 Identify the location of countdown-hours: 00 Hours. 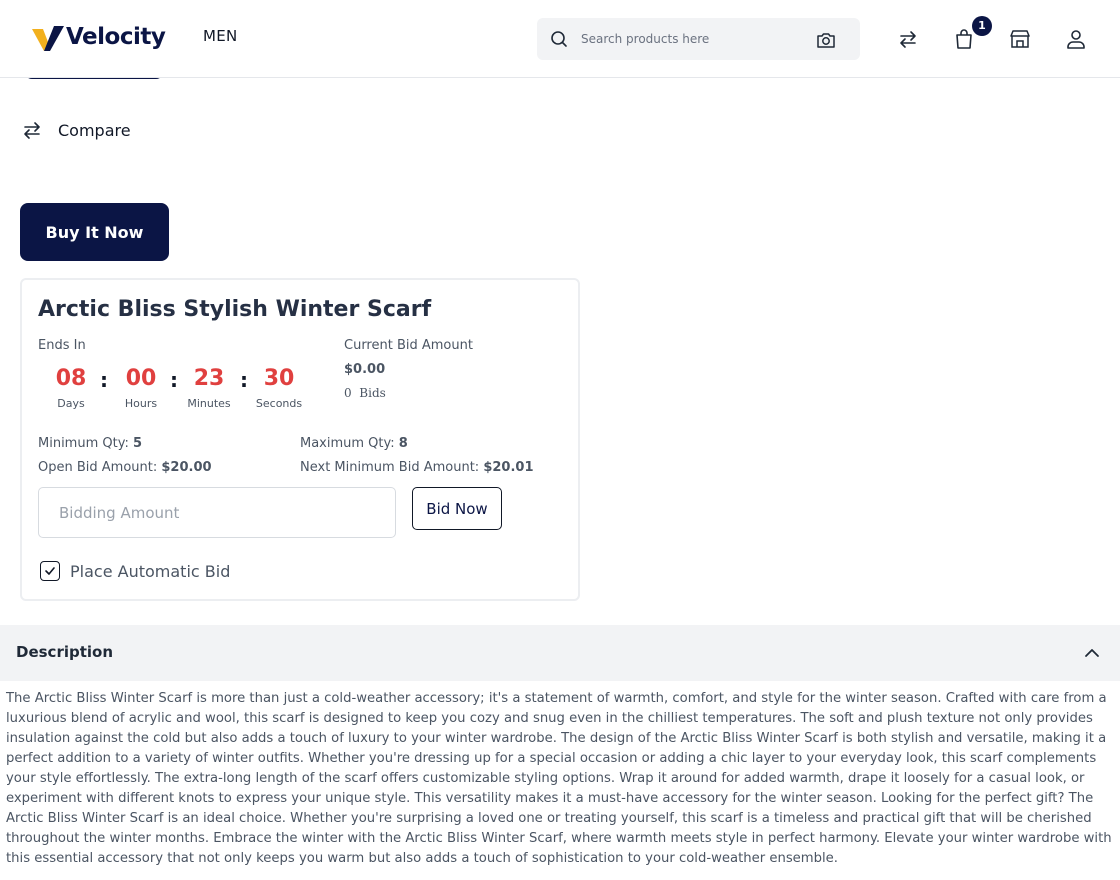
(141, 388).